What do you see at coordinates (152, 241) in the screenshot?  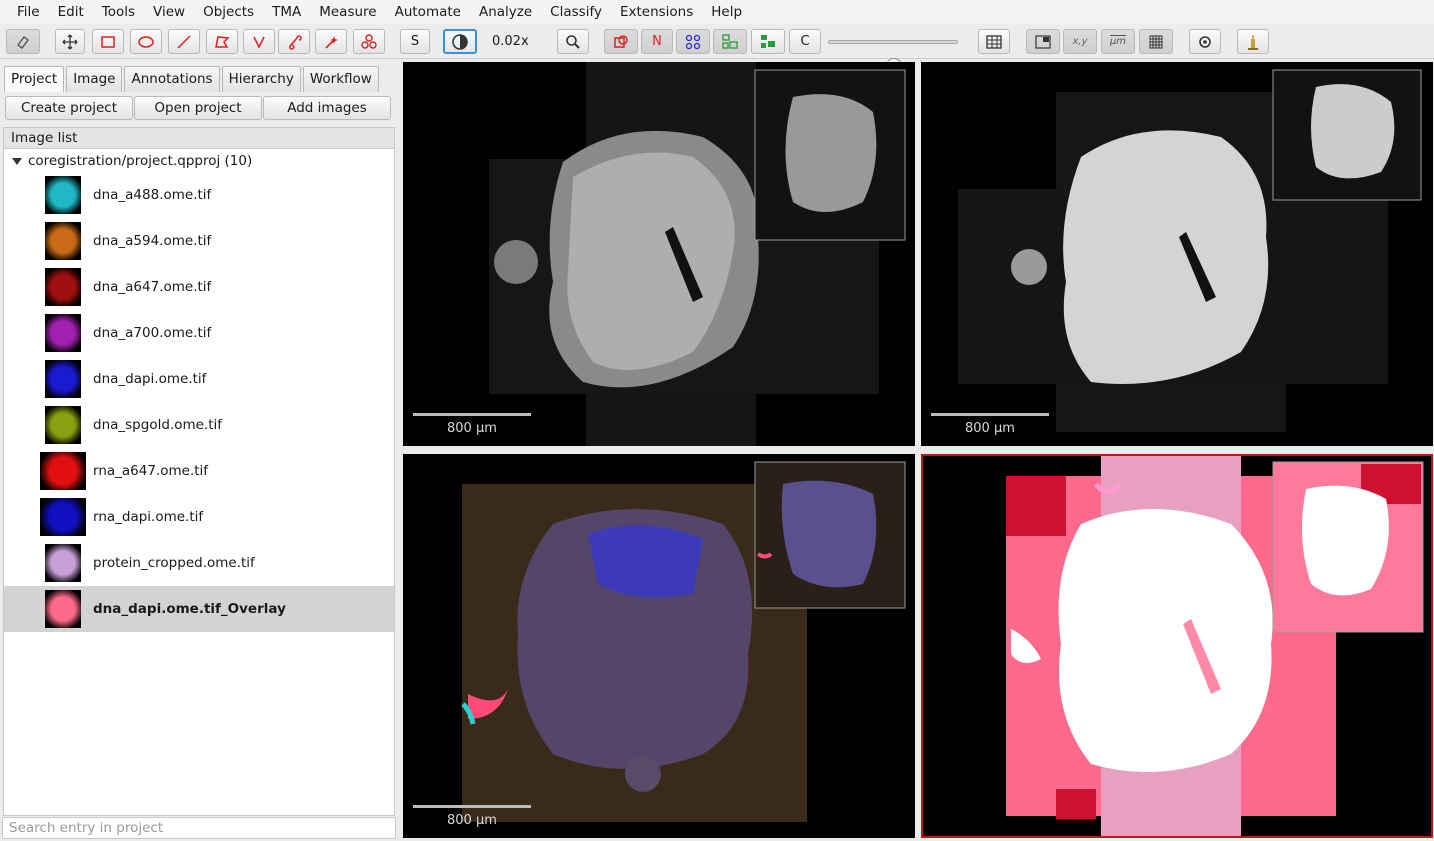 I see `image-name: dna_a594.ome.tif` at bounding box center [152, 241].